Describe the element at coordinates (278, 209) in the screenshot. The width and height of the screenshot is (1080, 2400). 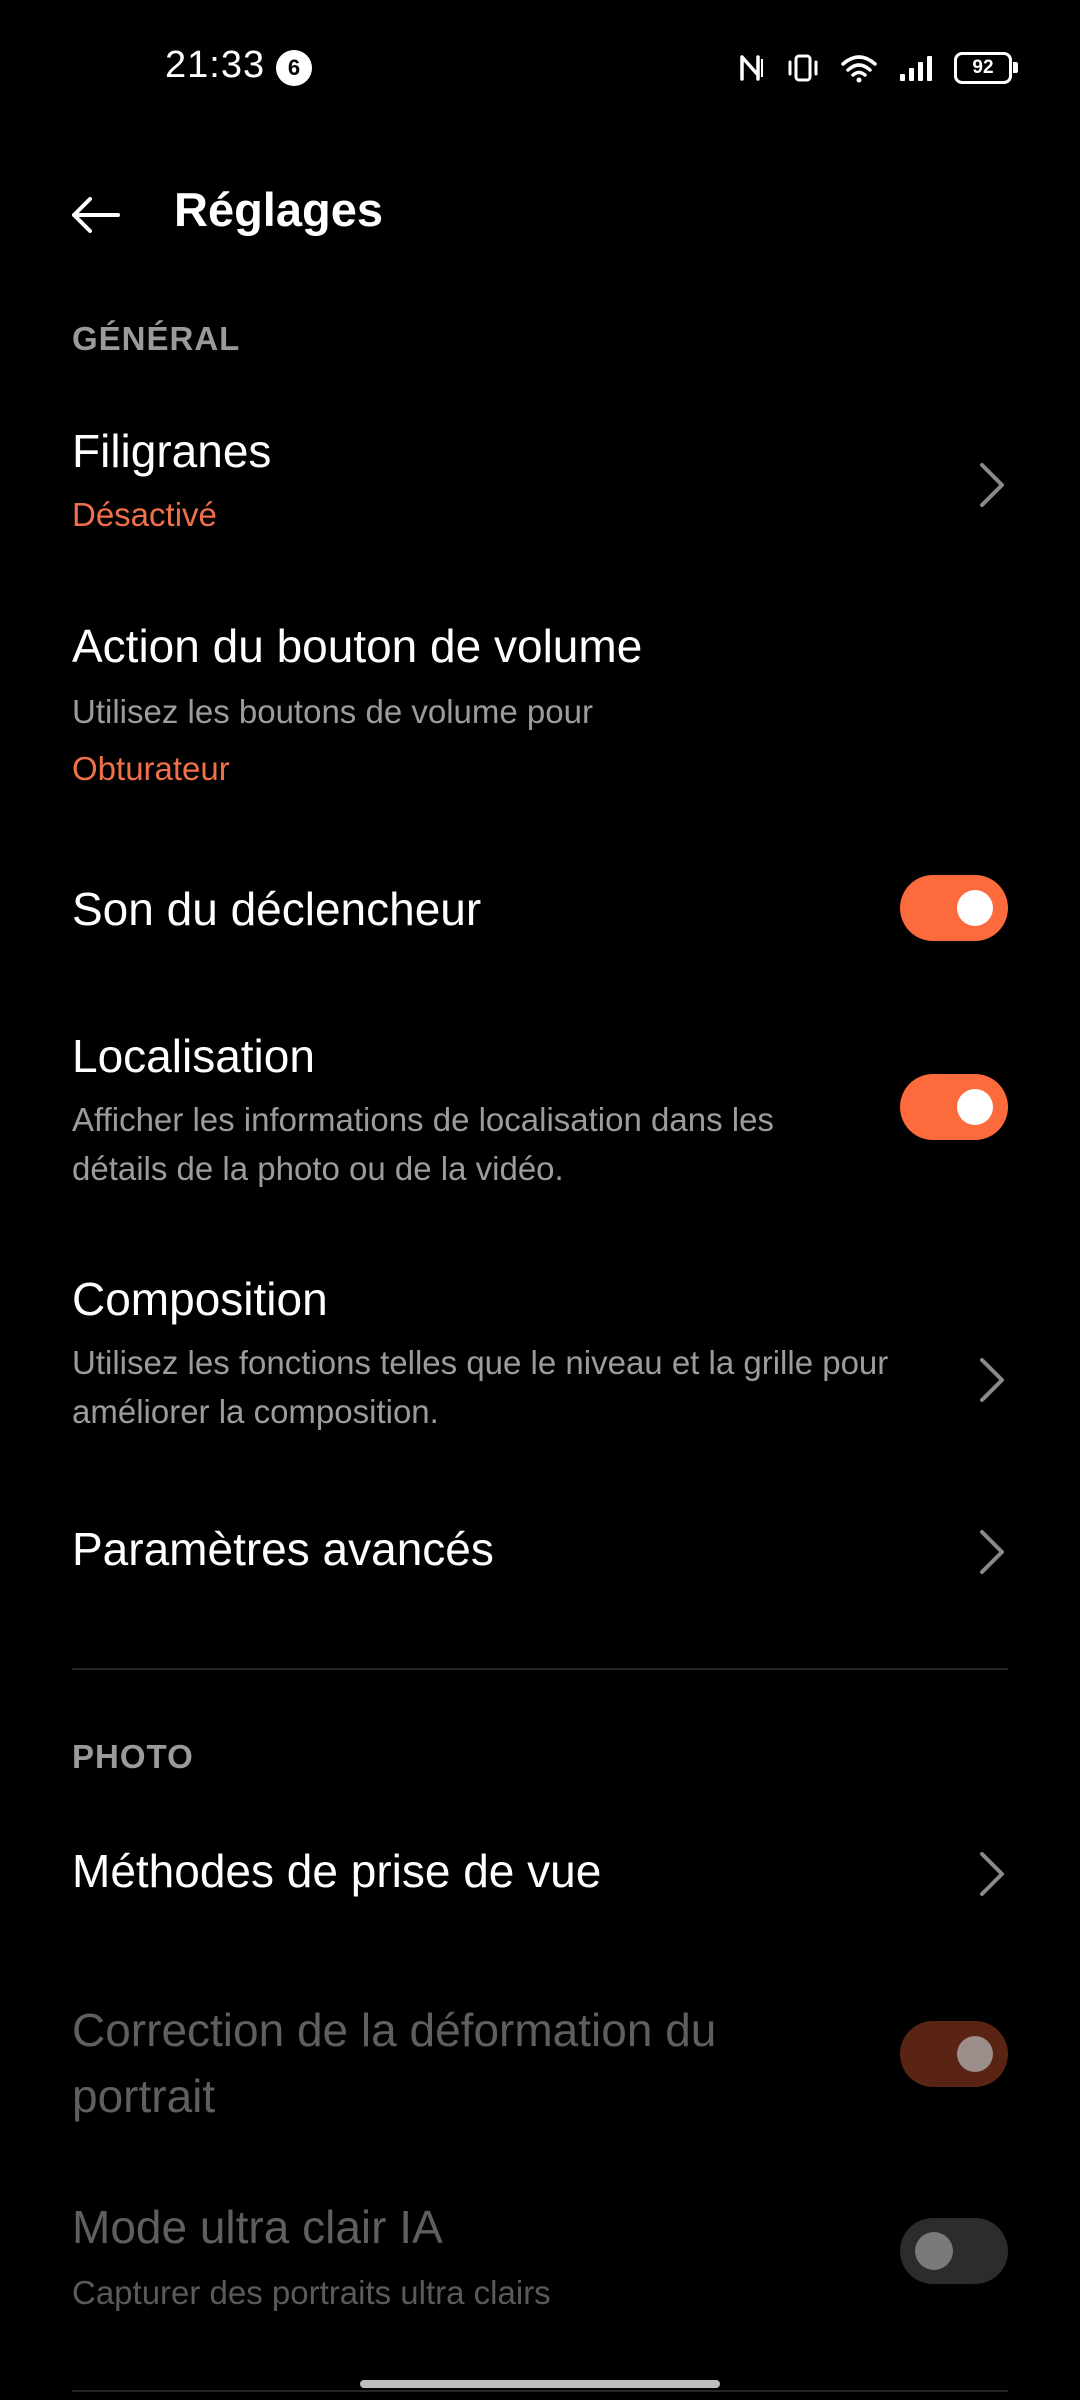
I see `page-title: Réglages` at that location.